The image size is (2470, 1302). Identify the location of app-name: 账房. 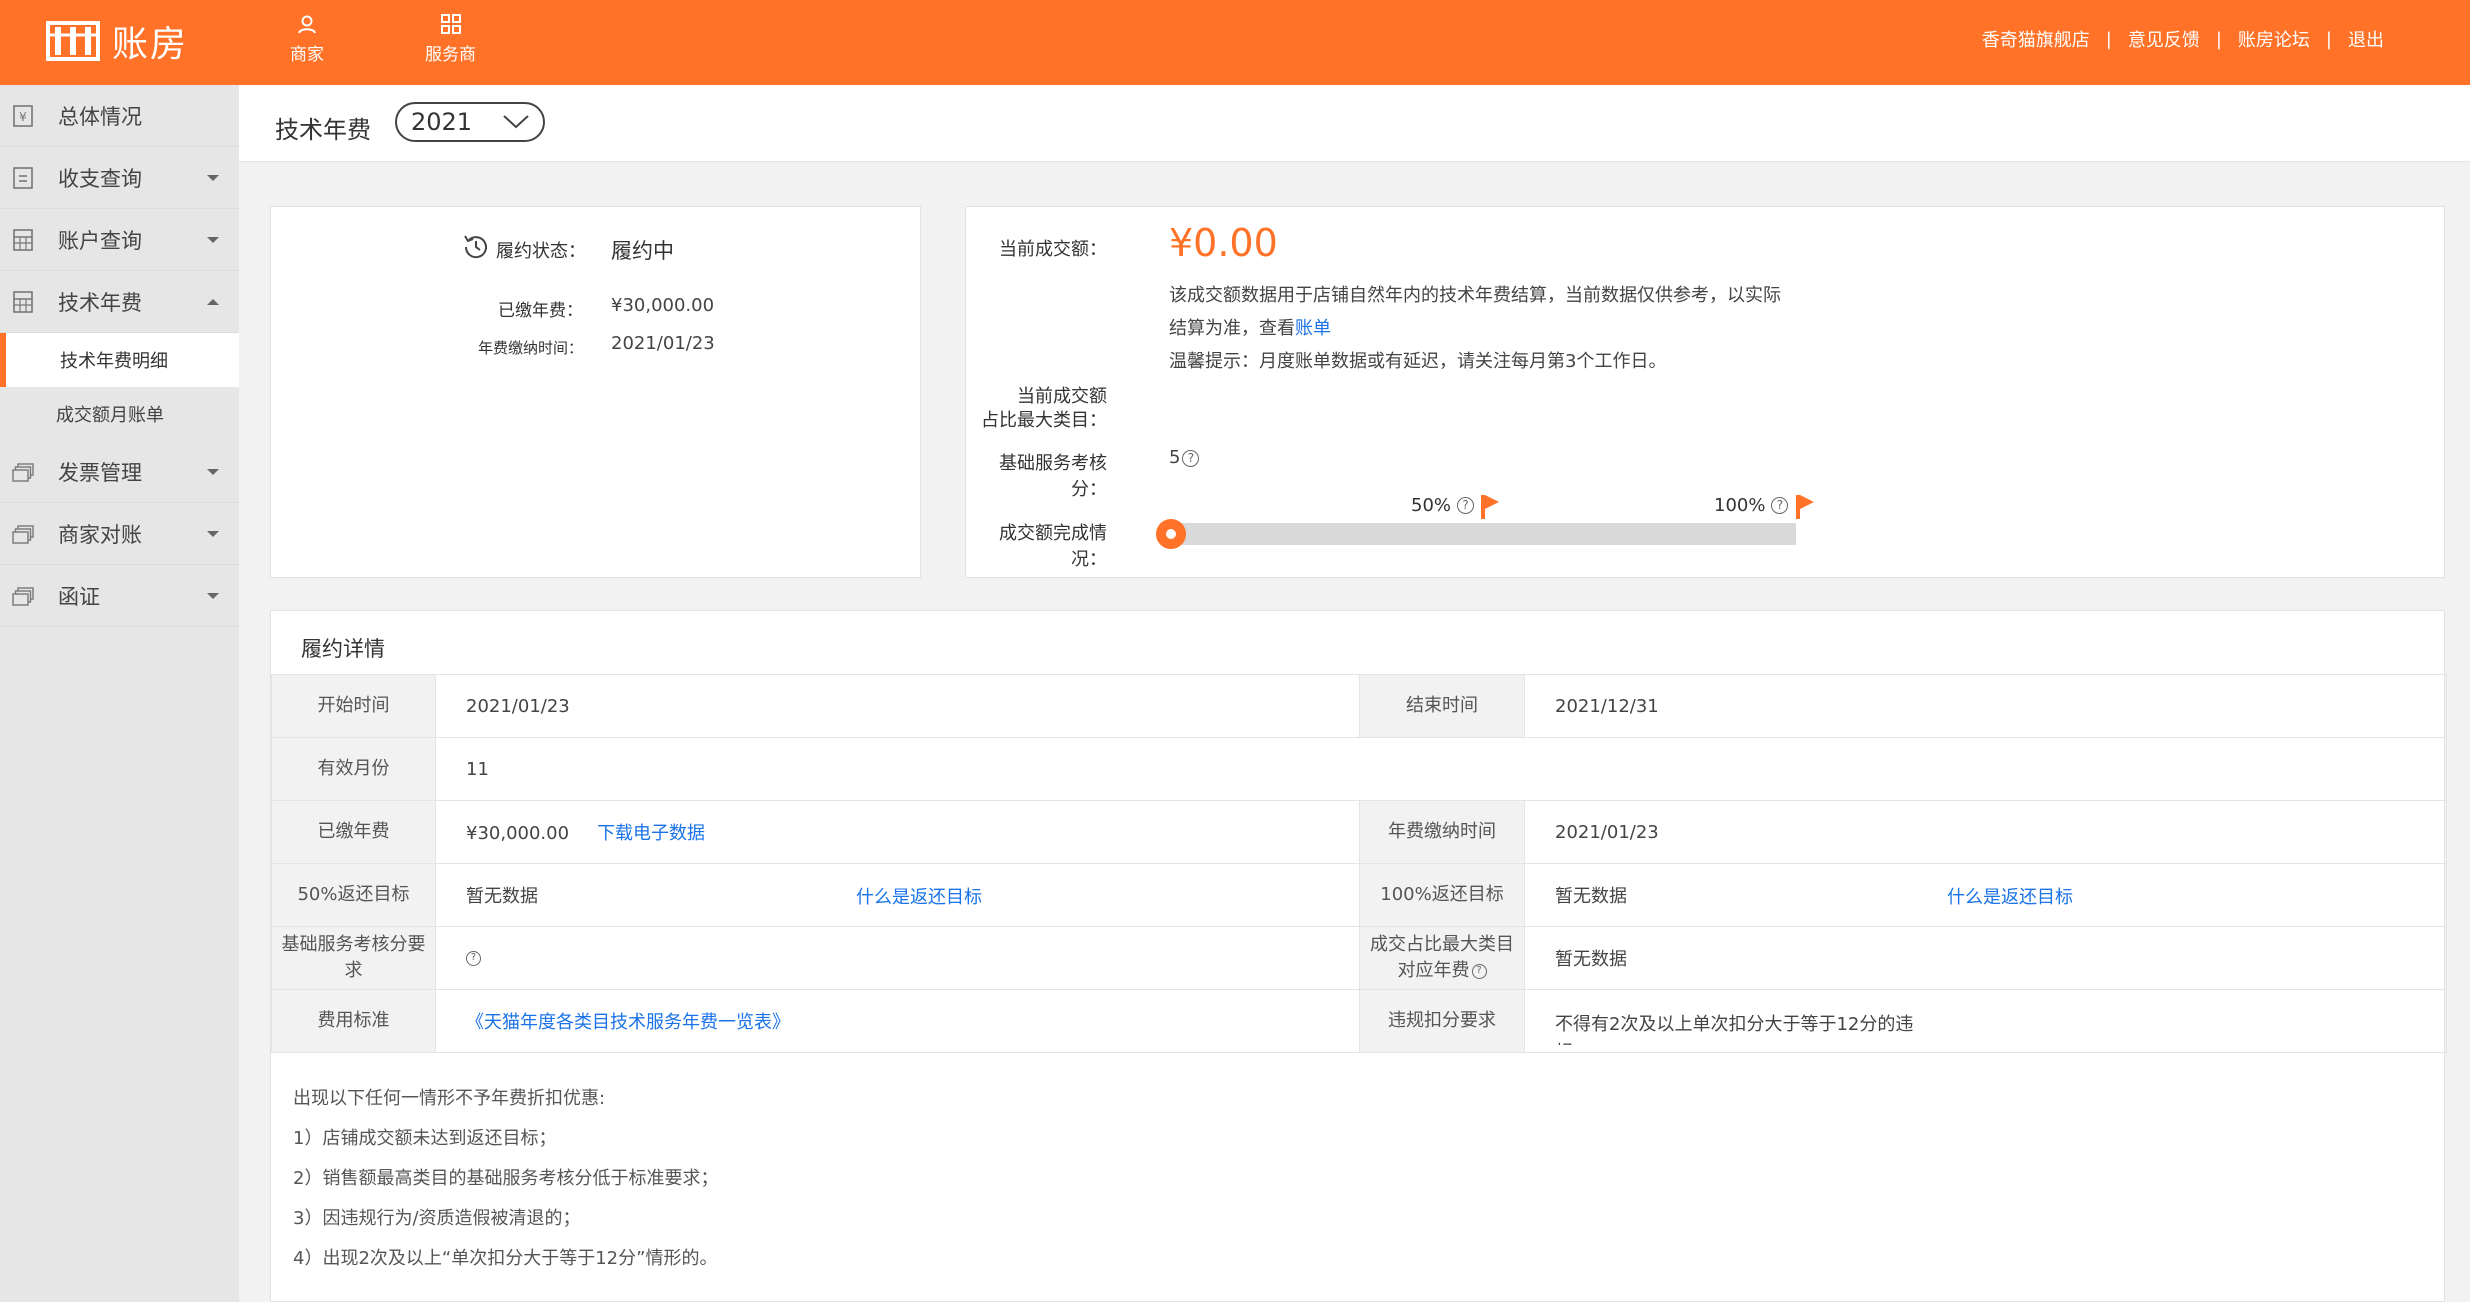
(150, 44).